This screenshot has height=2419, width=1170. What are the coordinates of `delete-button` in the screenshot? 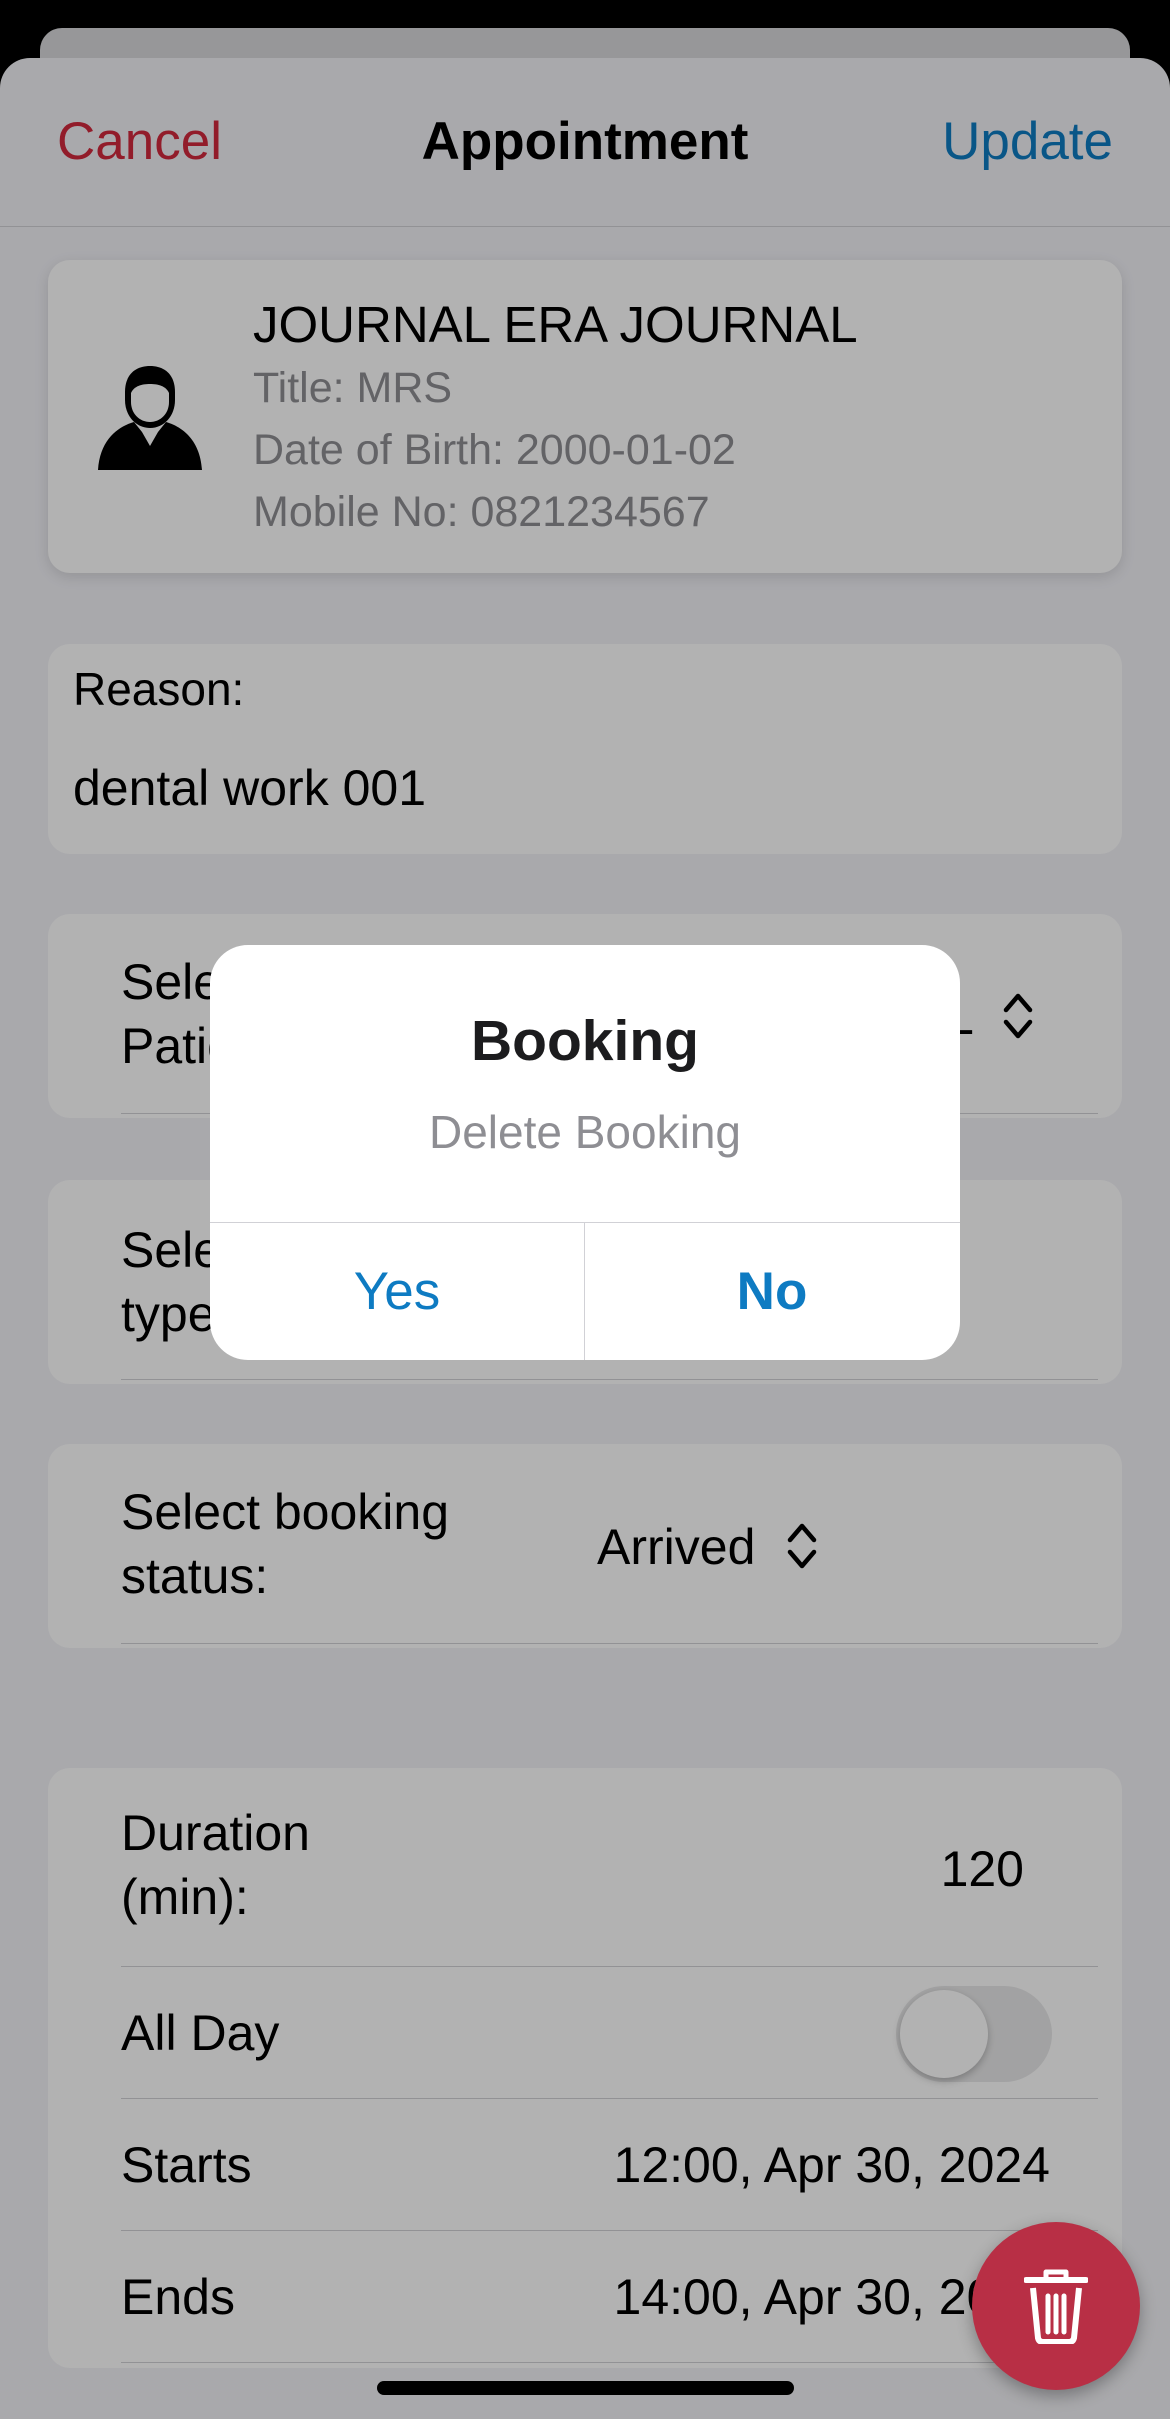 It's located at (1056, 2306).